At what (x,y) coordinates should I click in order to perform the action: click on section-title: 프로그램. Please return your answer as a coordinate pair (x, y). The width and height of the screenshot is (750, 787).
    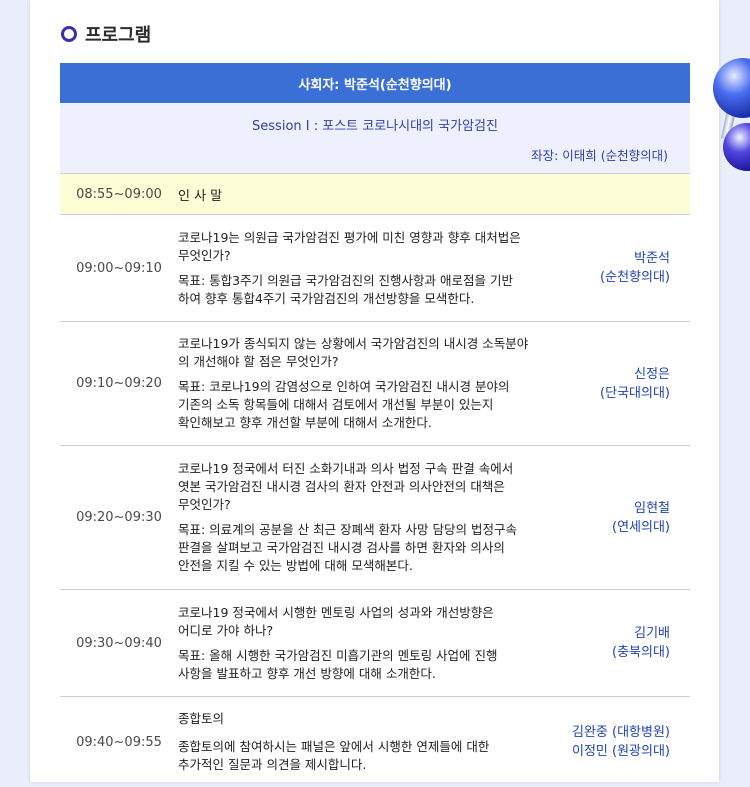
    Looking at the image, I should click on (118, 35).